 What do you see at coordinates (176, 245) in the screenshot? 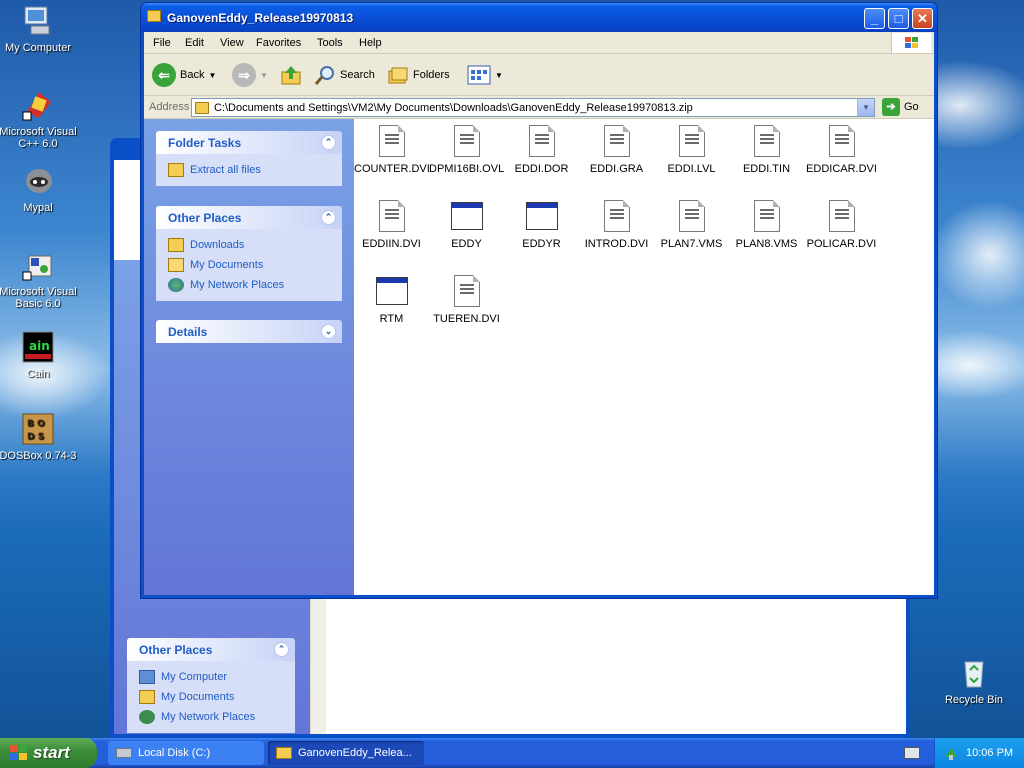
I see `folder-icon` at bounding box center [176, 245].